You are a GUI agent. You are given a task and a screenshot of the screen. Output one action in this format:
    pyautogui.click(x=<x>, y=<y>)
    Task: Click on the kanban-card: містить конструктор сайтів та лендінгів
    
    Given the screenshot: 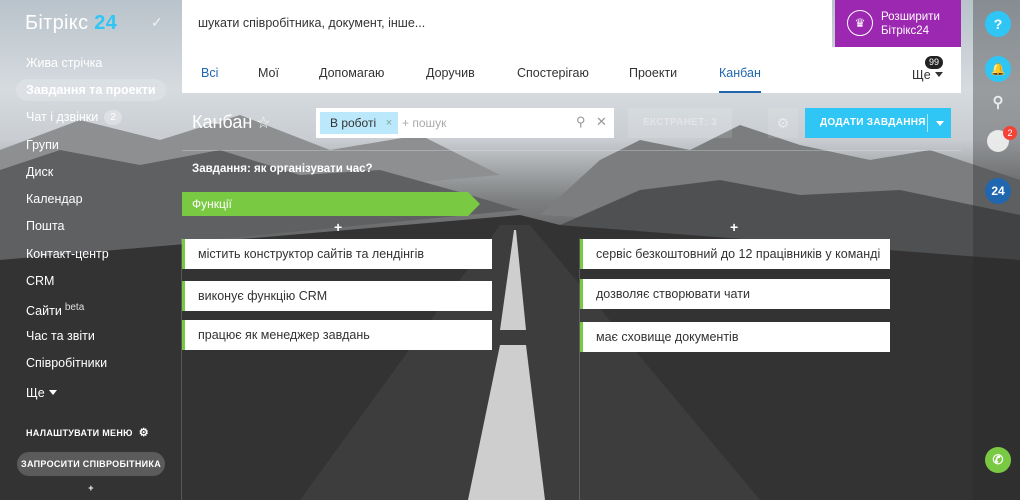 What is the action you would take?
    pyautogui.click(x=337, y=254)
    